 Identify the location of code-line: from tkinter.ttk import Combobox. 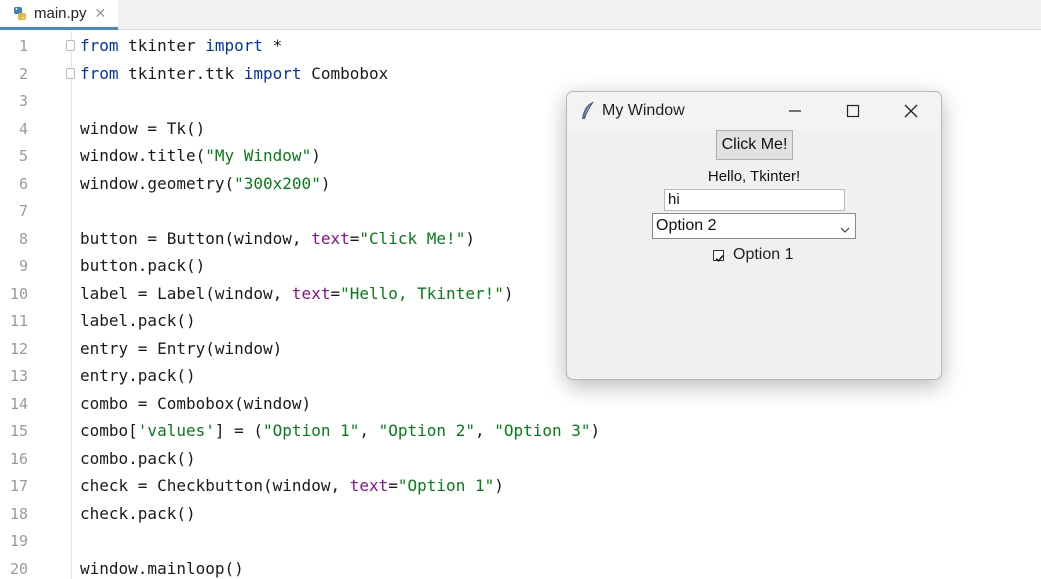
(234, 74).